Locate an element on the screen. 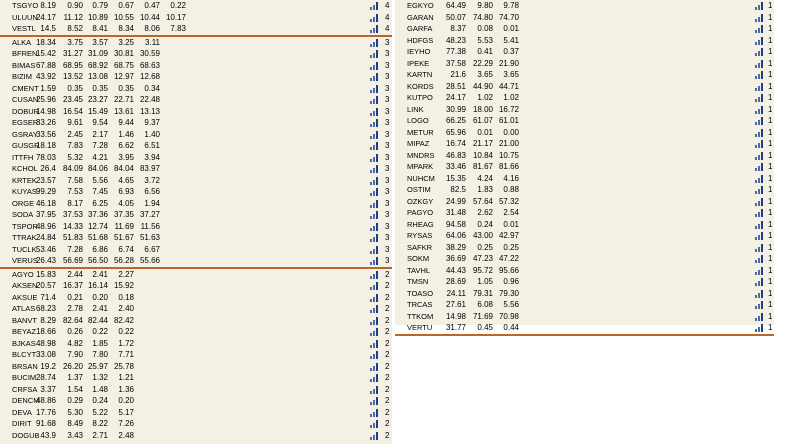  table-row: DENCM 48.86 0.29 0.24 0.20 2 is located at coordinates (196, 401).